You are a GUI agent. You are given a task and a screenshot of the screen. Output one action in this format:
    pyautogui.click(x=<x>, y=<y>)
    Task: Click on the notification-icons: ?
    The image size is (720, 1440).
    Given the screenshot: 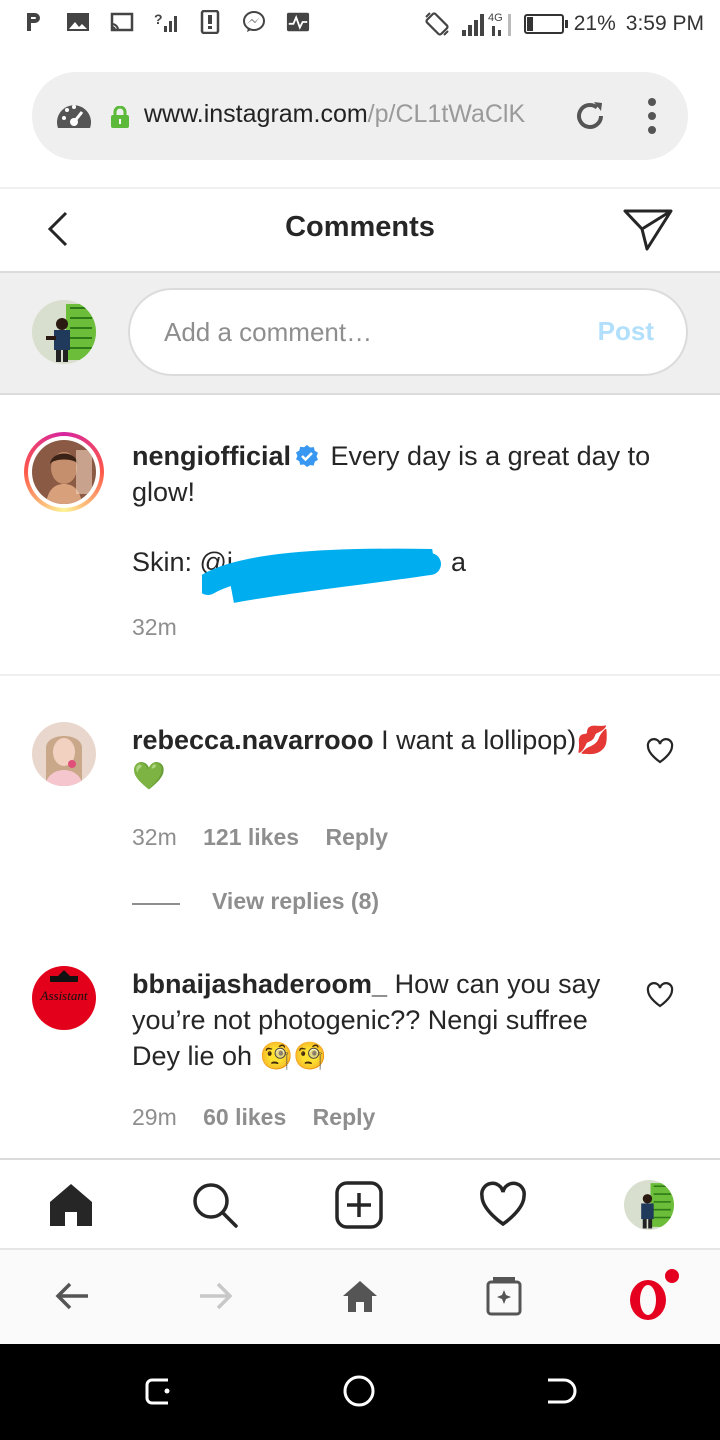 What is the action you would take?
    pyautogui.click(x=166, y=22)
    